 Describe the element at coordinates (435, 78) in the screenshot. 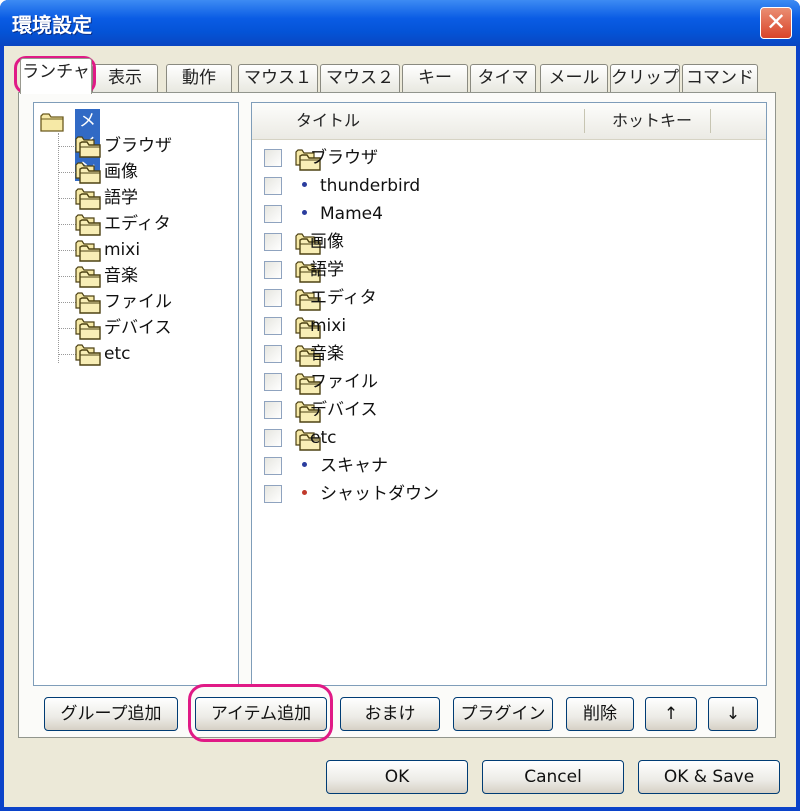

I see `tab-key: キー` at that location.